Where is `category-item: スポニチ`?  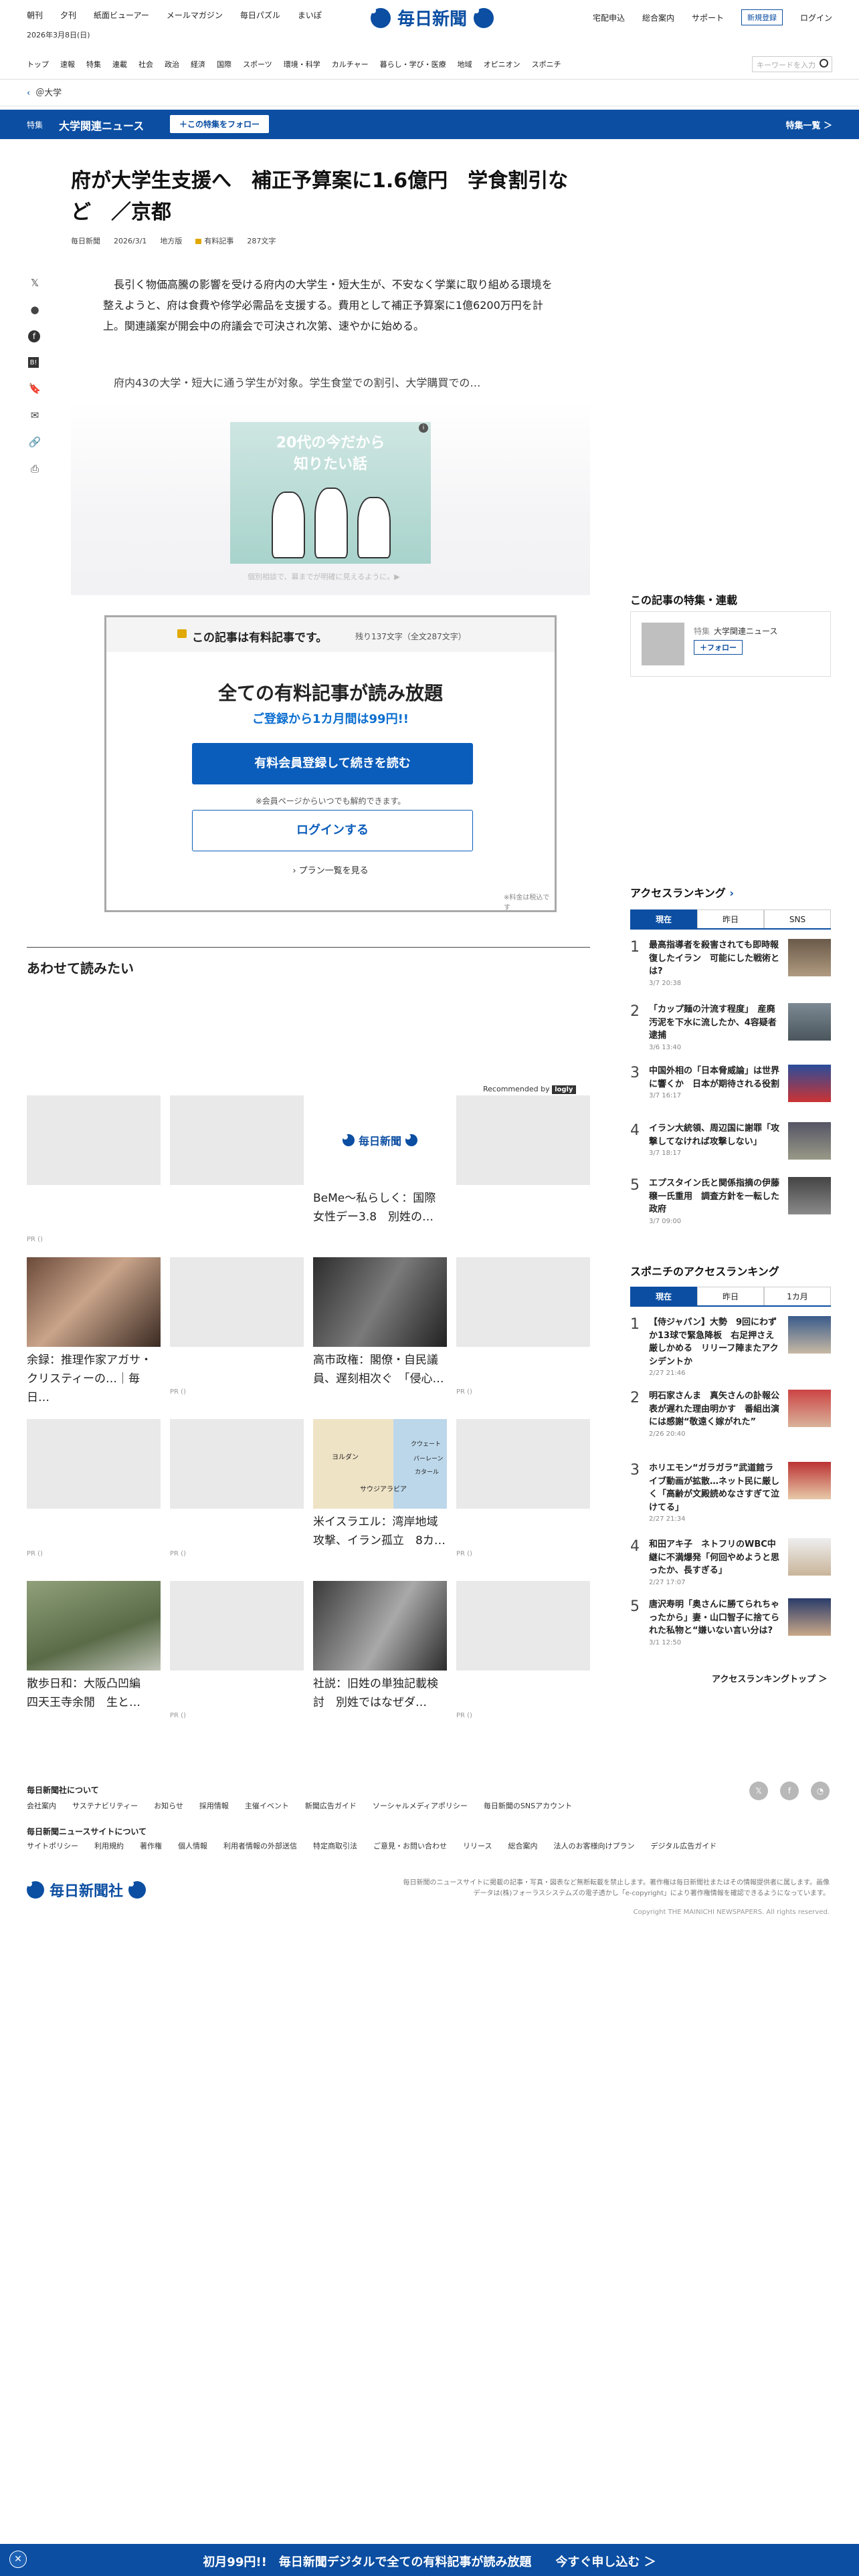
category-item: スポニチ is located at coordinates (552, 64).